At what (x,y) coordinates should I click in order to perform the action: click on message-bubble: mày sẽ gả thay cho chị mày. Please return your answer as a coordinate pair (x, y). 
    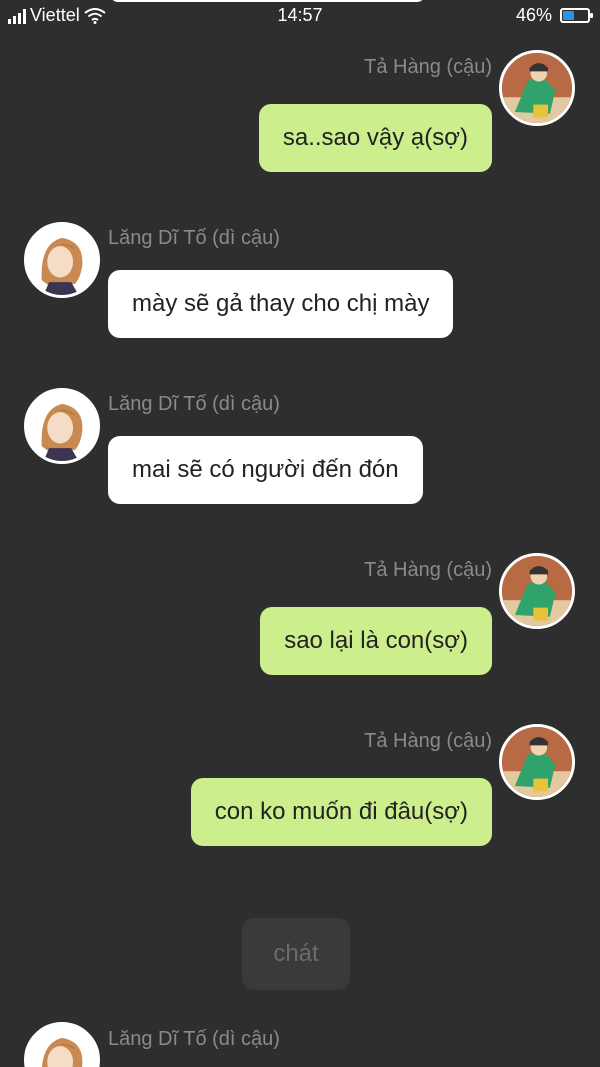
    Looking at the image, I should click on (281, 304).